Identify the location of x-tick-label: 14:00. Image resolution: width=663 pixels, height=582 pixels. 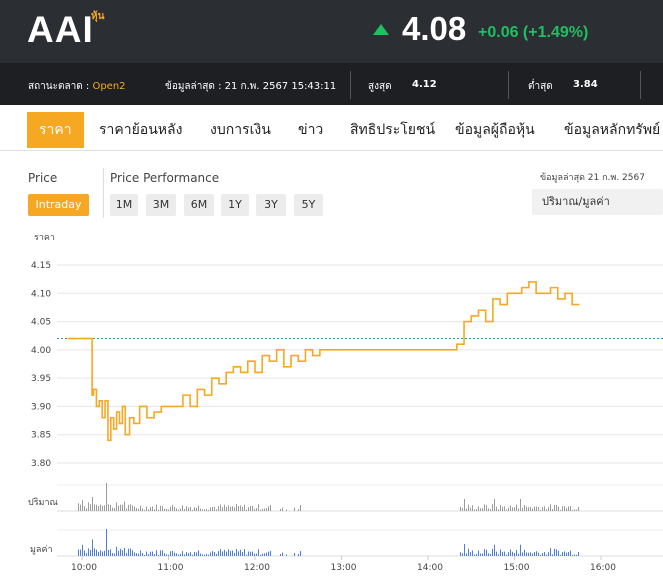
(430, 568).